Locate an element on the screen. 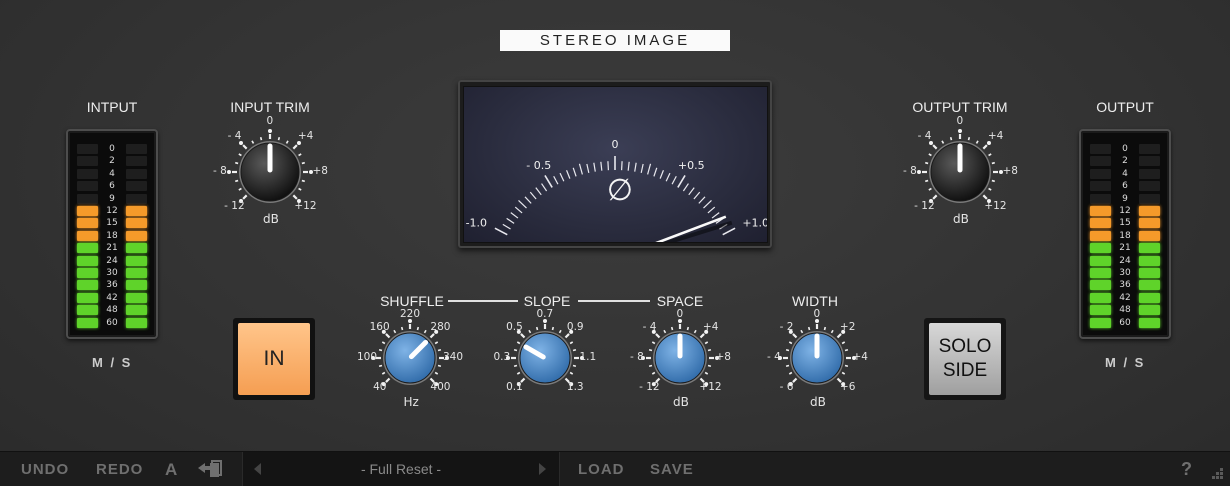  meter-row: 21 is located at coordinates (1125, 248).